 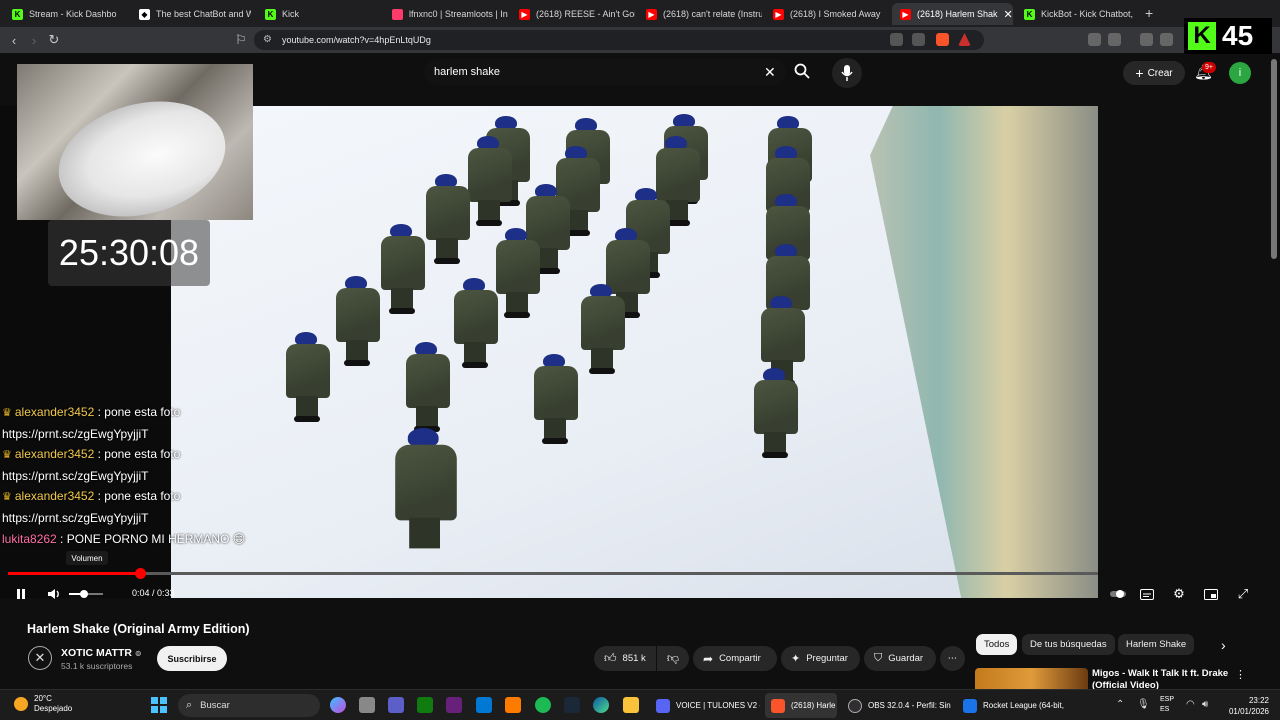 I want to click on task-view-icon, so click(x=367, y=705).